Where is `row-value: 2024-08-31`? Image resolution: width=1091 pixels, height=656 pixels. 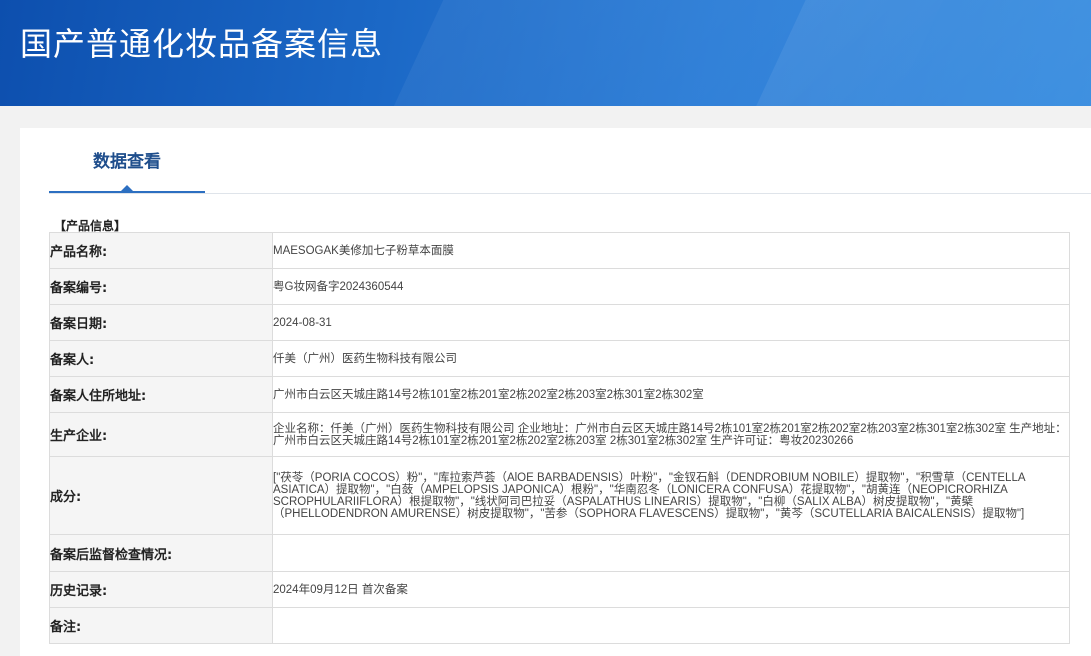
row-value: 2024-08-31 is located at coordinates (671, 322).